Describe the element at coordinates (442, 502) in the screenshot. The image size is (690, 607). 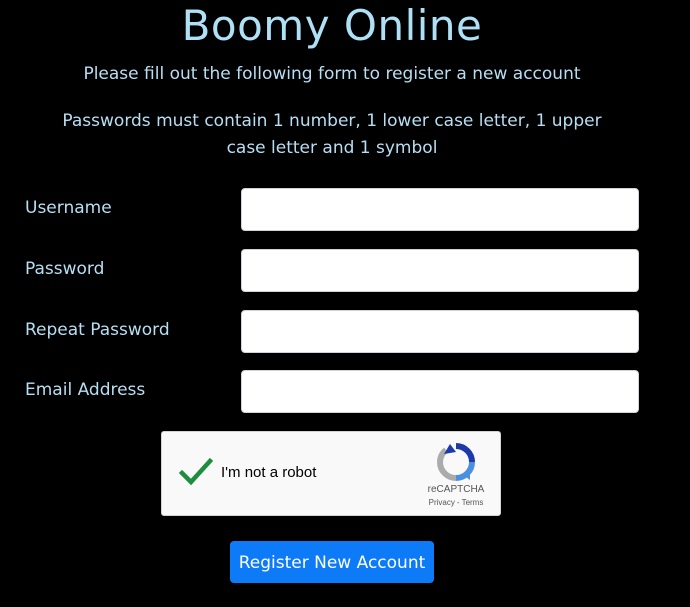
I see `privacy-link: Privacy` at that location.